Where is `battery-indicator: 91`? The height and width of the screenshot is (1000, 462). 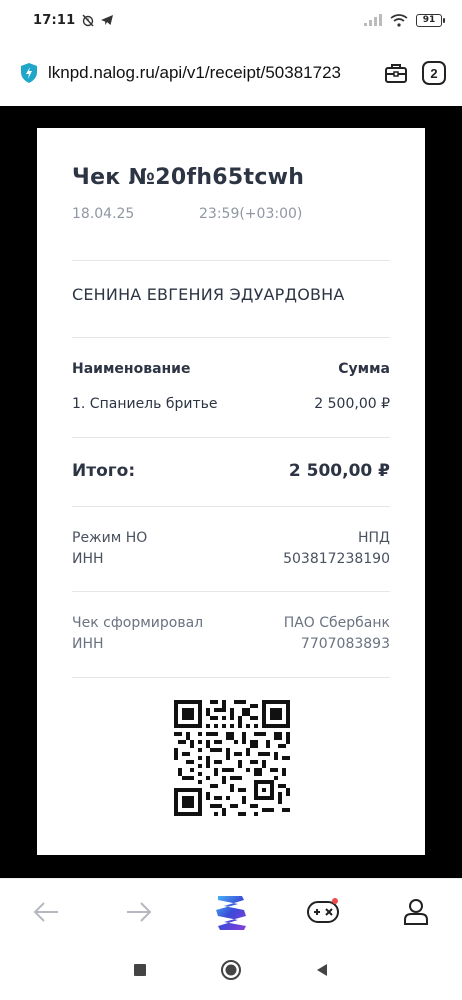 battery-indicator: 91 is located at coordinates (430, 20).